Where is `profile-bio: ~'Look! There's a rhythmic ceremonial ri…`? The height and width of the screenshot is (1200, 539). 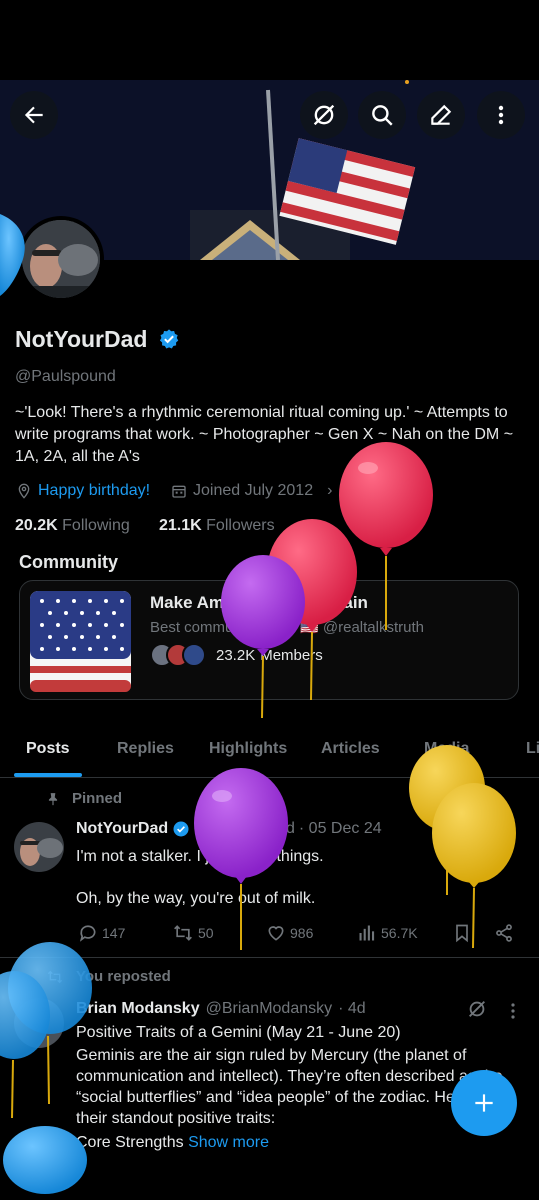
profile-bio: ~'Look! There's a rhythmic ceremonial ri… is located at coordinates (264, 434).